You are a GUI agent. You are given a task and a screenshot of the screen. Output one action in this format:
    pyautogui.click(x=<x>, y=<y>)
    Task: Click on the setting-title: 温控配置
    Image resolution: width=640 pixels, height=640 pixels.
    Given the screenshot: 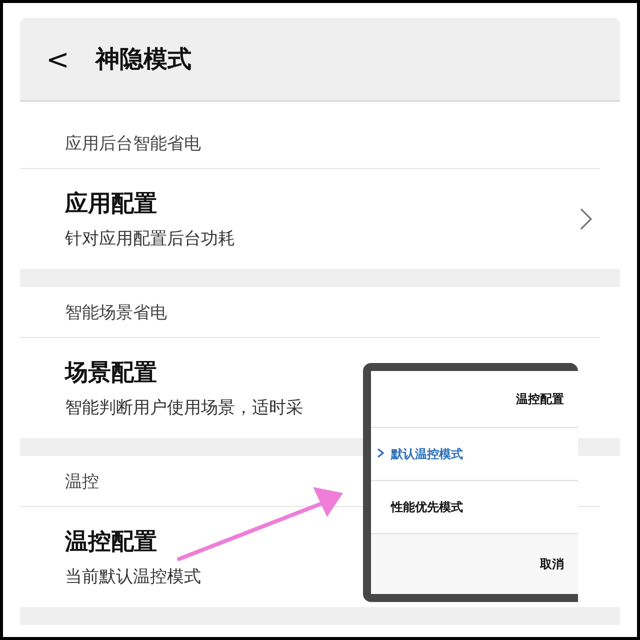 What is the action you would take?
    pyautogui.click(x=111, y=541)
    